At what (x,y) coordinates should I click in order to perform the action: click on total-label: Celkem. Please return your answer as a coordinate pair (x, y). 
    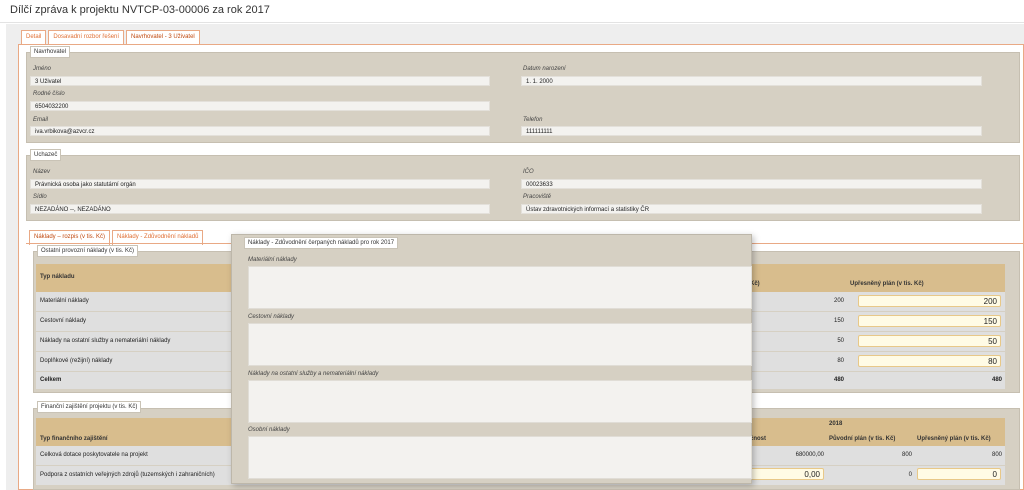
    Looking at the image, I should click on (51, 380).